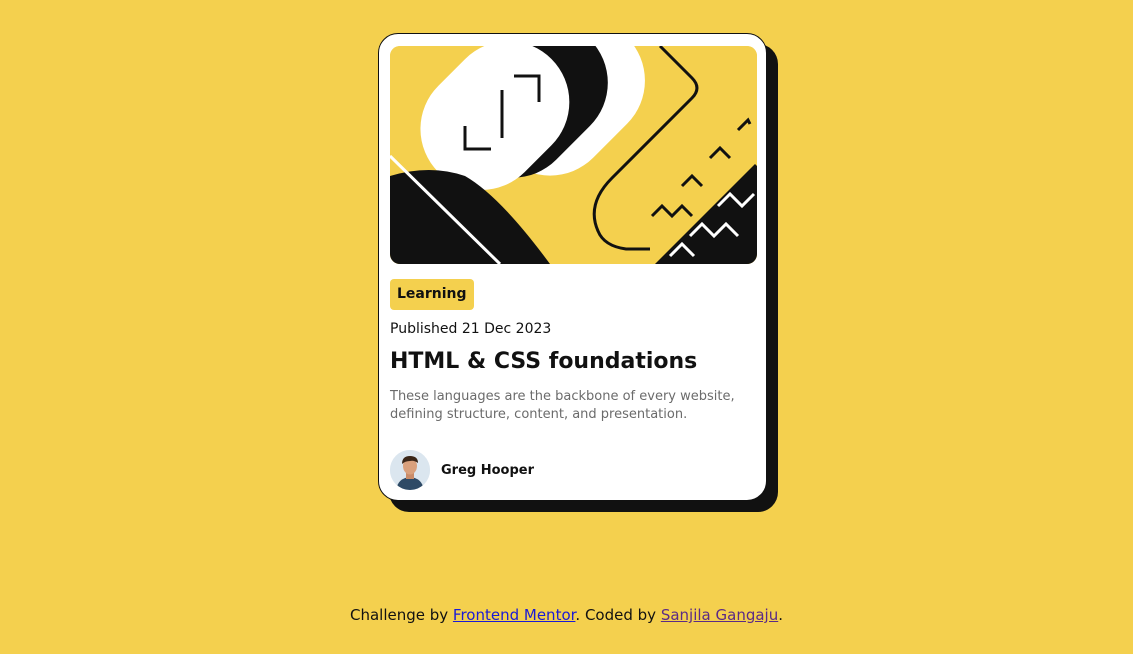 This screenshot has height=654, width=1133. What do you see at coordinates (719, 615) in the screenshot?
I see `coder-link: Sanjila Gangaju` at bounding box center [719, 615].